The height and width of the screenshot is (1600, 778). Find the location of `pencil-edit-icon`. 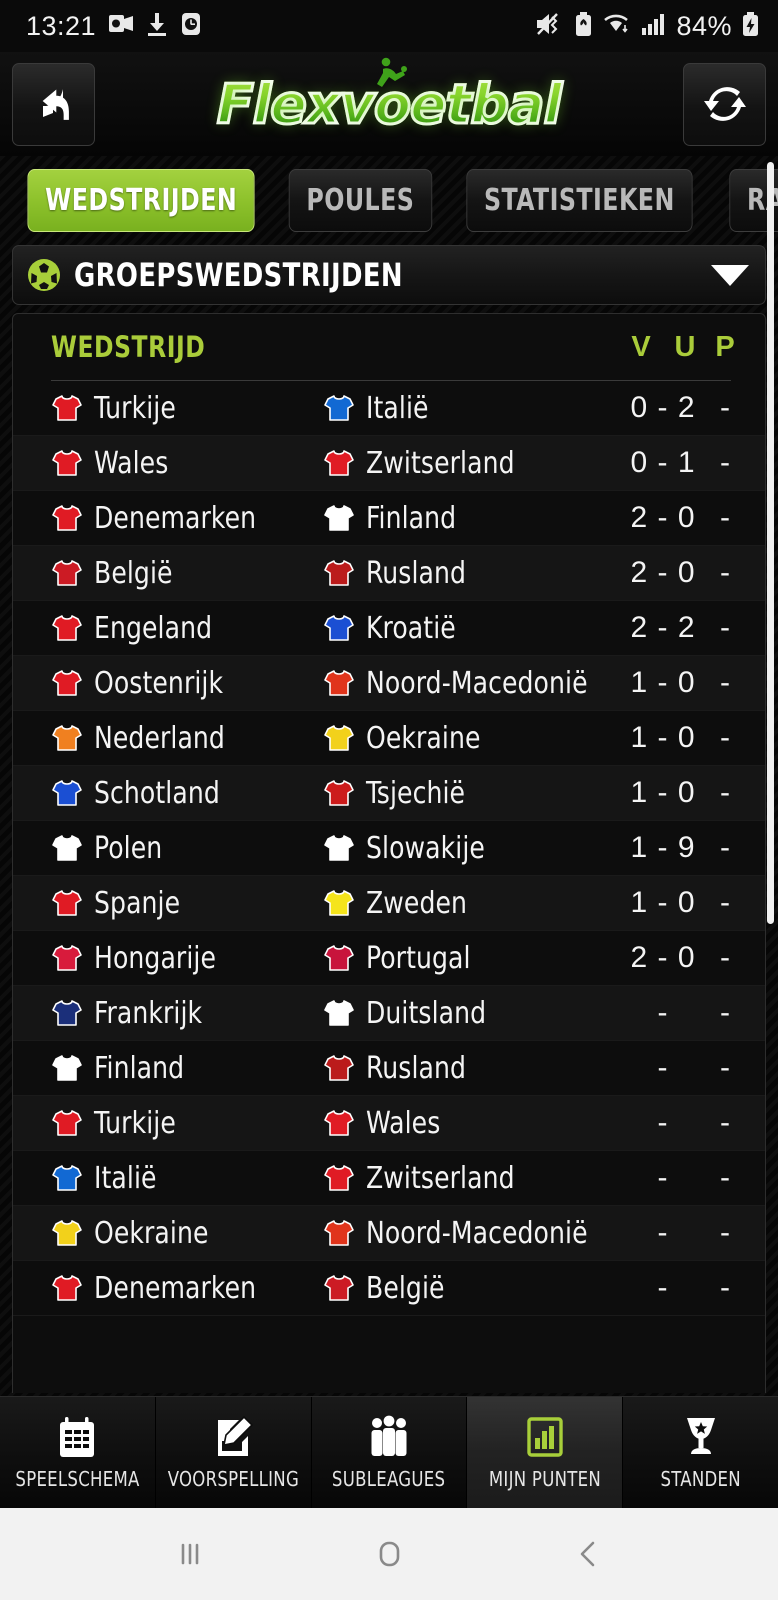

pencil-edit-icon is located at coordinates (236, 1435).